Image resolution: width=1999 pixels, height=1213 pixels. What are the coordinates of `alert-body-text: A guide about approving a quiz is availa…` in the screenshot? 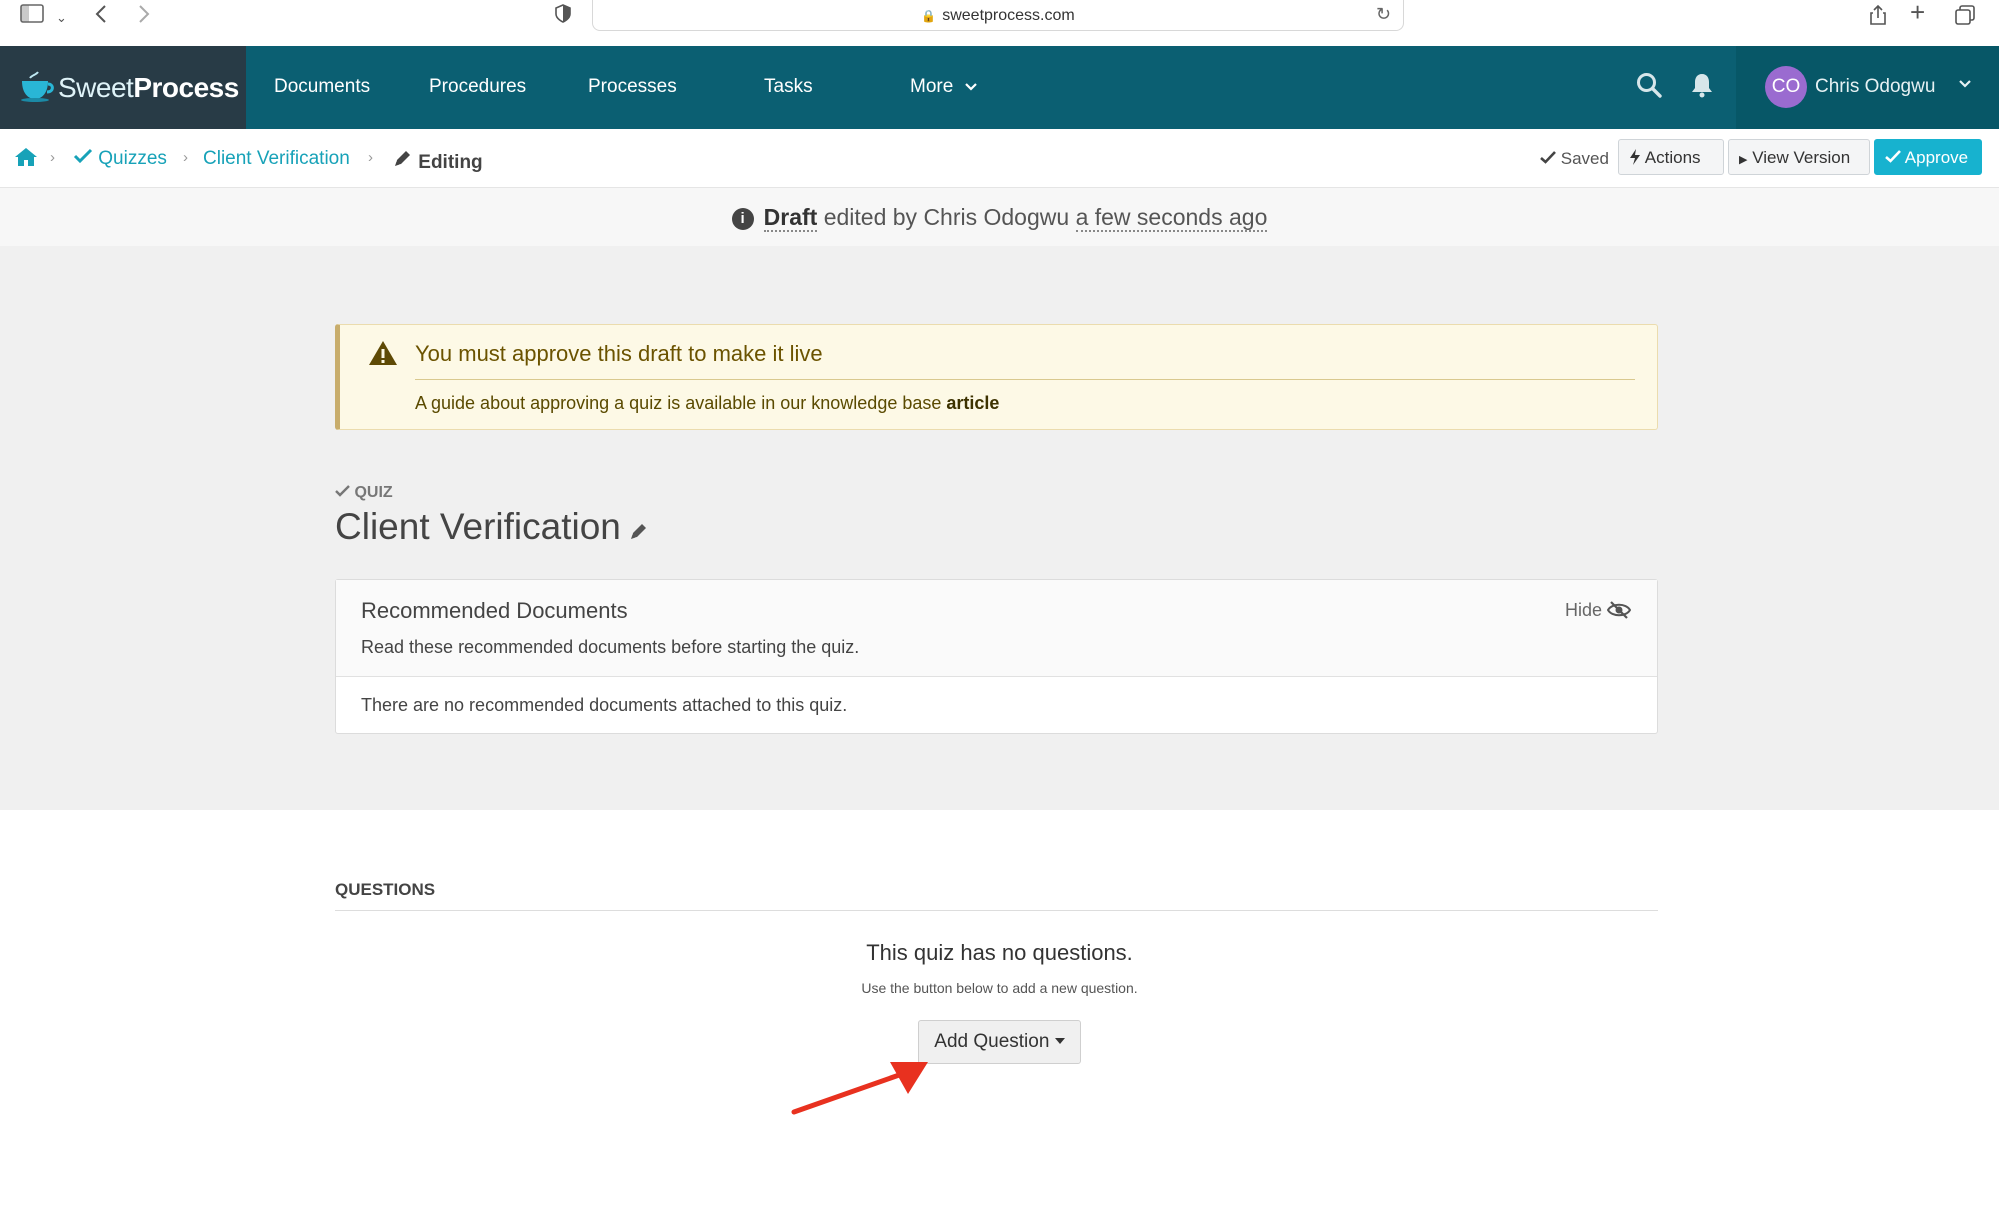 It's located at (678, 403).